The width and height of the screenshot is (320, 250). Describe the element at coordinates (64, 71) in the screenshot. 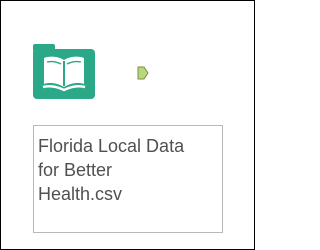

I see `input-data-book-icon` at that location.